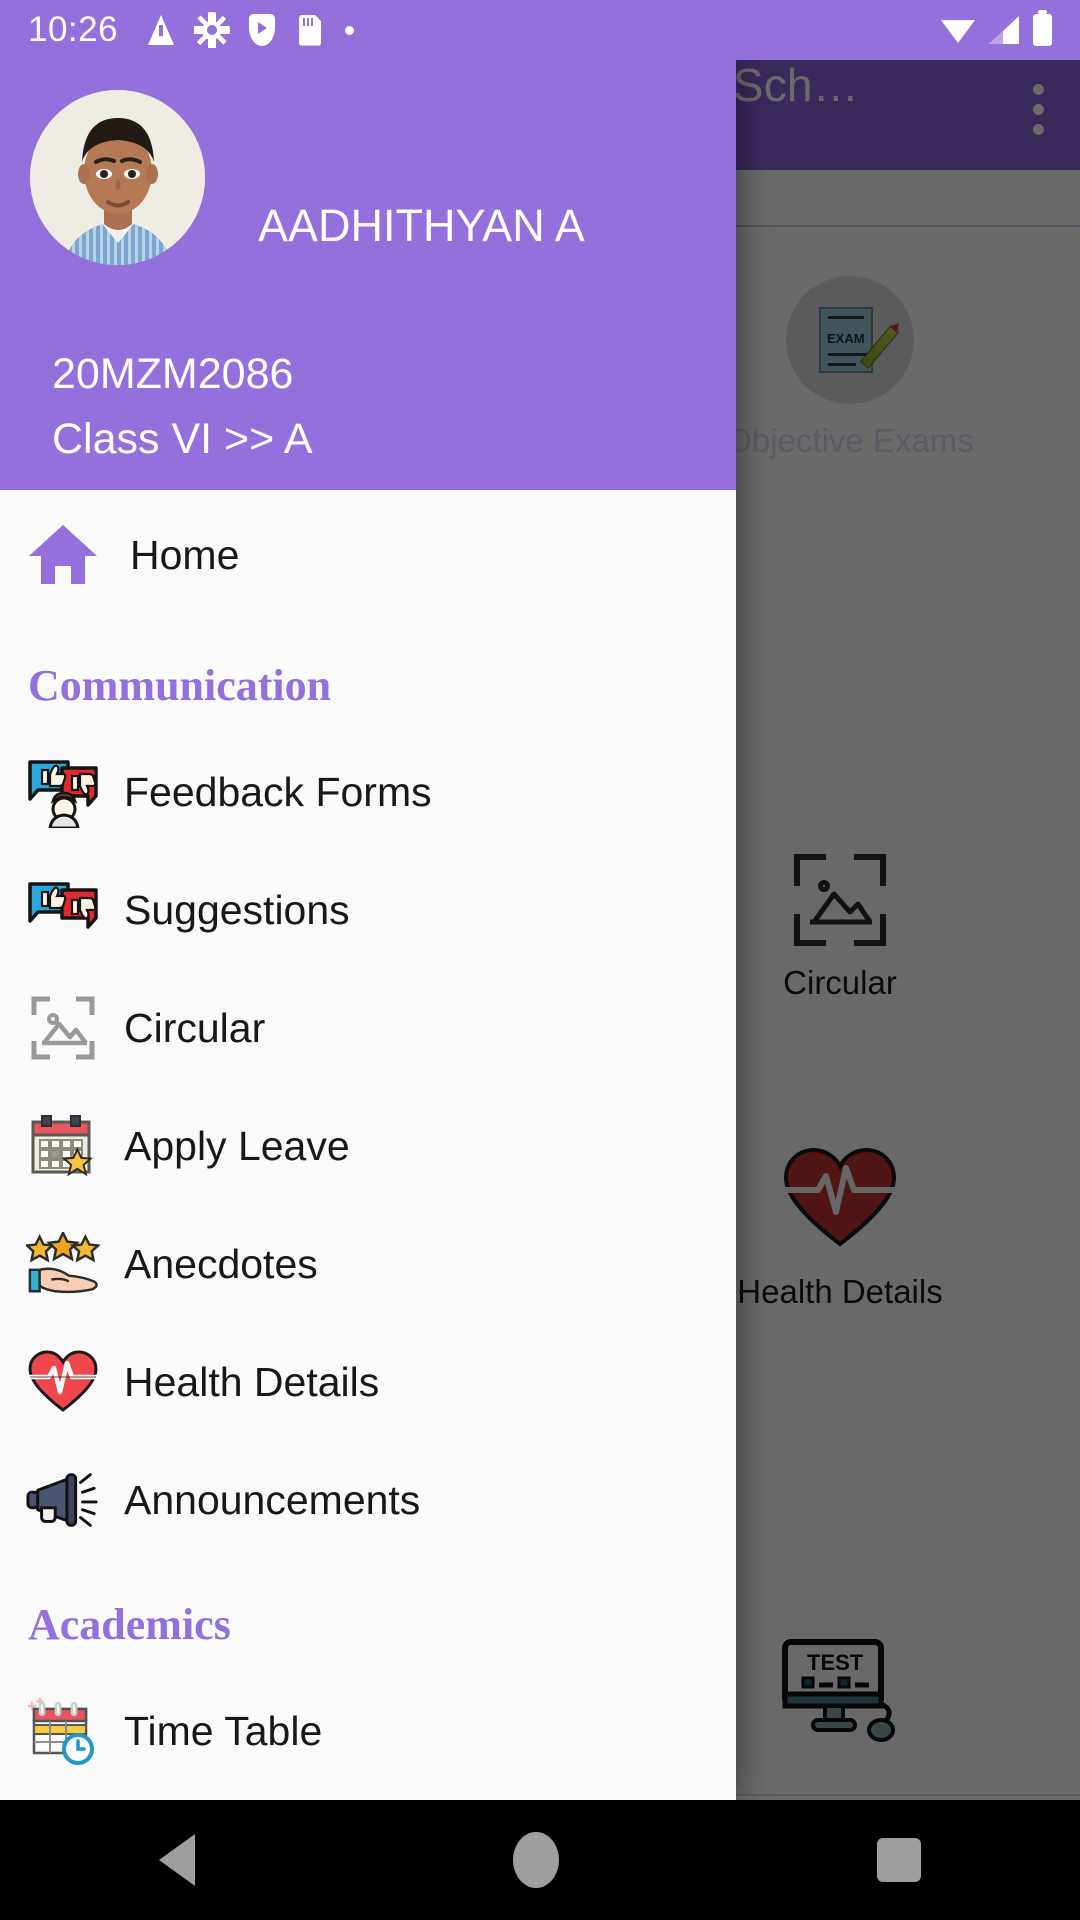 The width and height of the screenshot is (1080, 1920). What do you see at coordinates (368, 1146) in the screenshot?
I see `sidebar-item-apply-leave: Apply Leave` at bounding box center [368, 1146].